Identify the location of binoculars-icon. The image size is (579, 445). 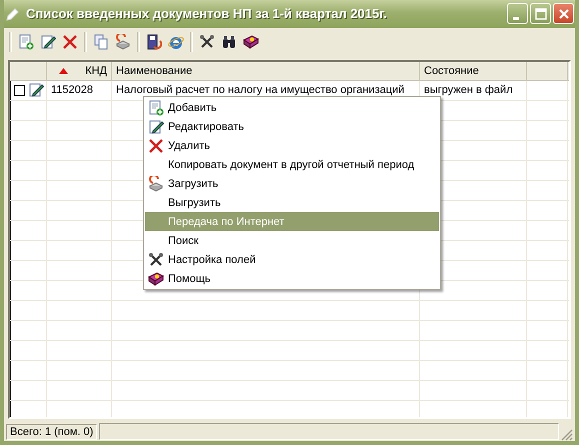
(229, 42).